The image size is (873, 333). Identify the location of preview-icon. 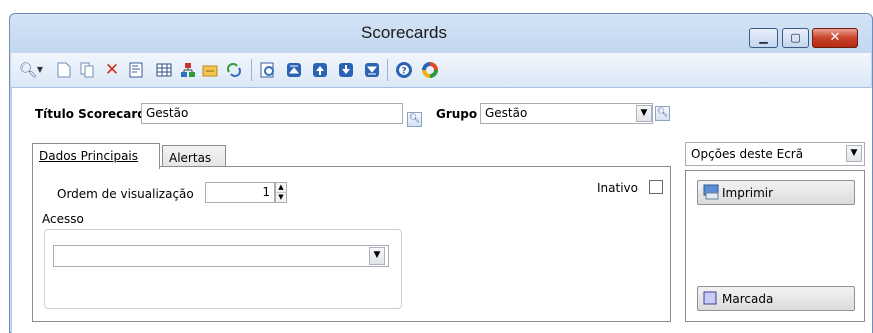
(268, 70).